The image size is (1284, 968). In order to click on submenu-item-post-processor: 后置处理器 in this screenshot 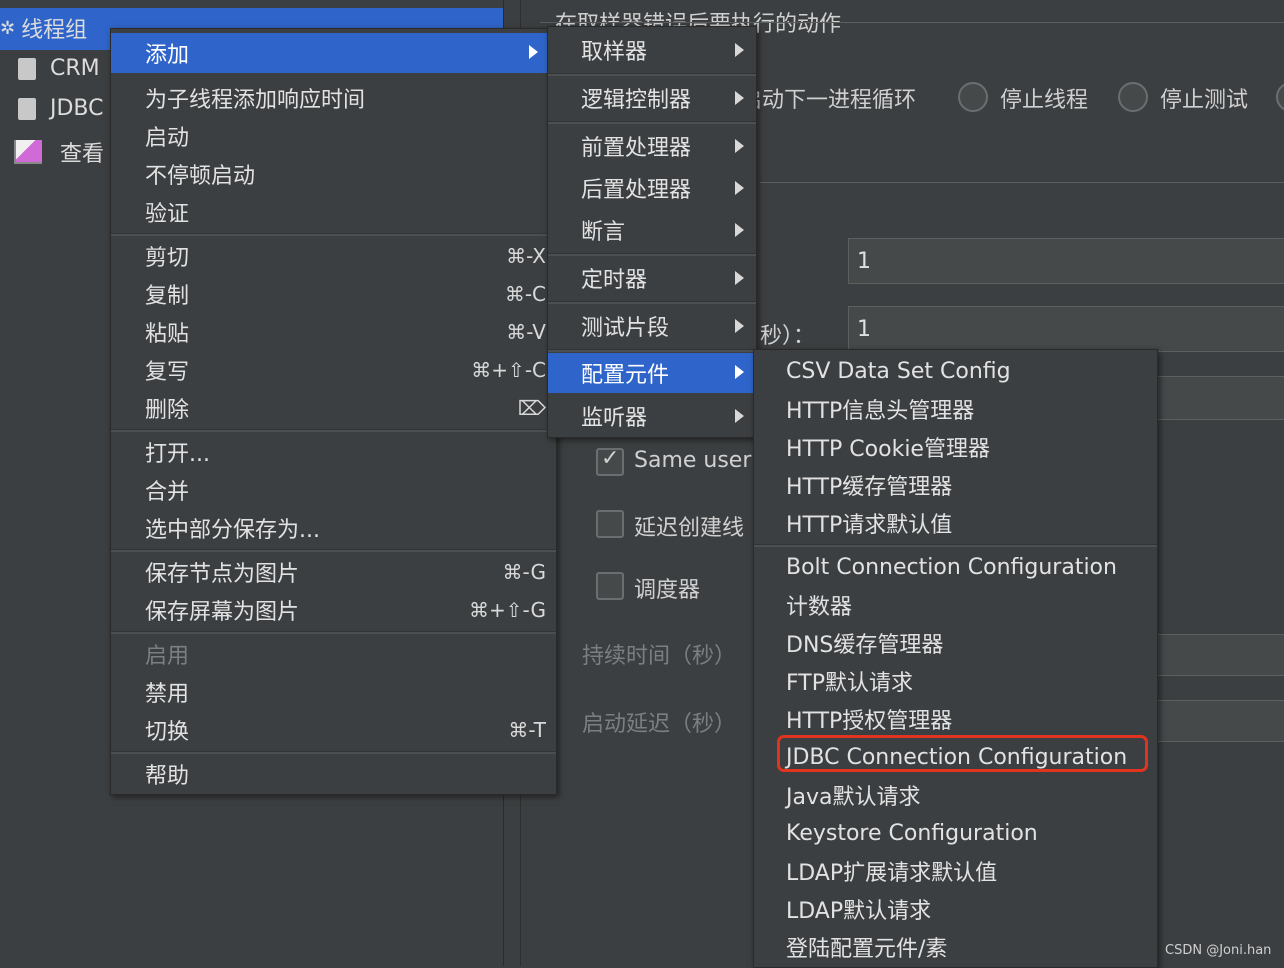, I will do `click(652, 188)`.